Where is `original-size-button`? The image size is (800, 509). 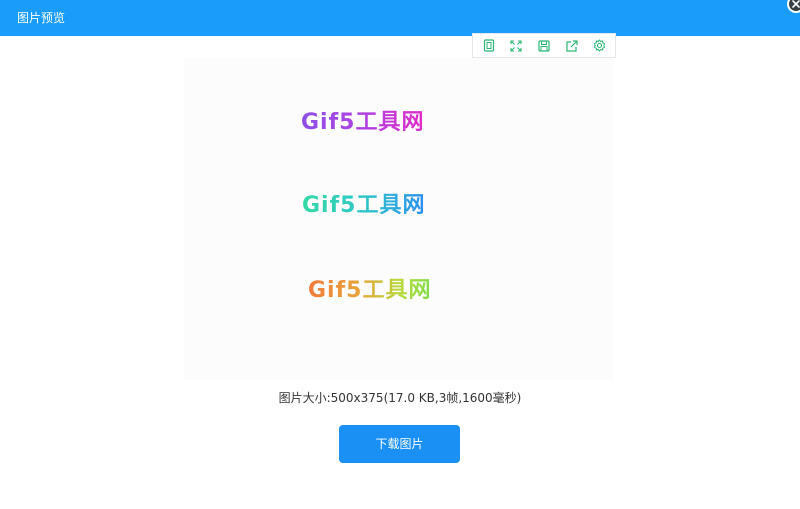
original-size-button is located at coordinates (489, 46).